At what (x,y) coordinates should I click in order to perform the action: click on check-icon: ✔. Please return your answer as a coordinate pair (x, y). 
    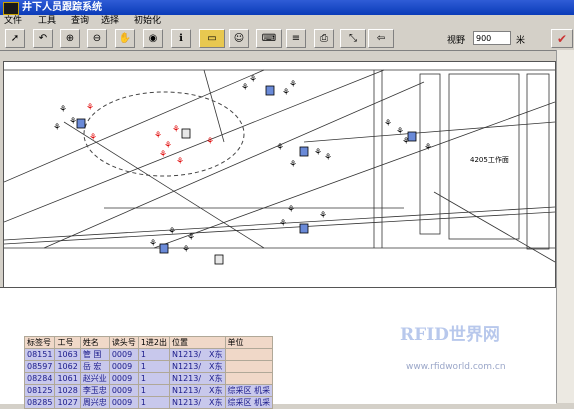
    Looking at the image, I should click on (562, 38).